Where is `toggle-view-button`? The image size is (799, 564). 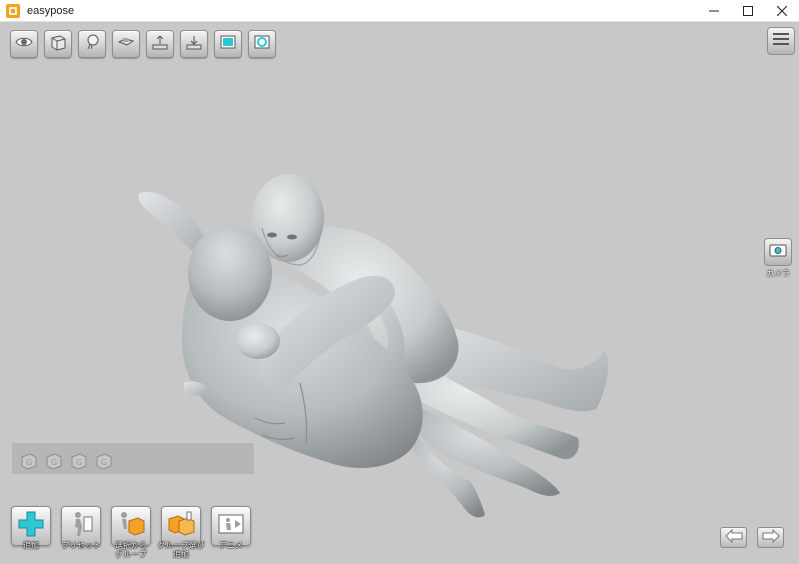 toggle-view-button is located at coordinates (24, 44).